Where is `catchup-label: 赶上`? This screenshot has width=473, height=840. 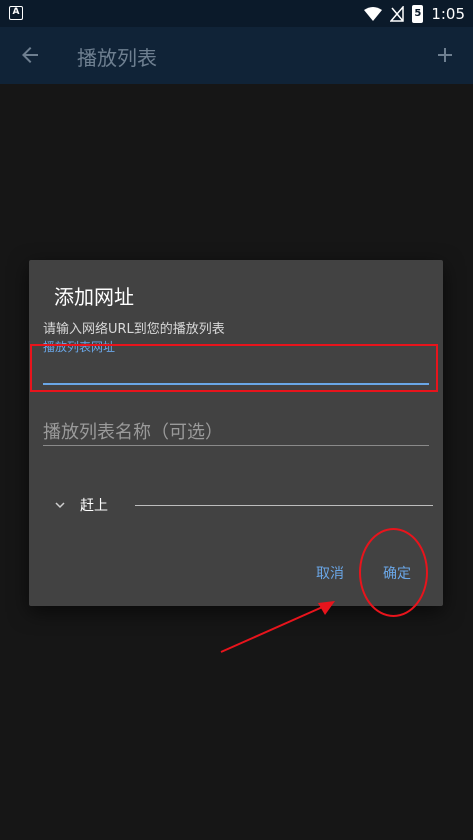 catchup-label: 赶上 is located at coordinates (94, 506).